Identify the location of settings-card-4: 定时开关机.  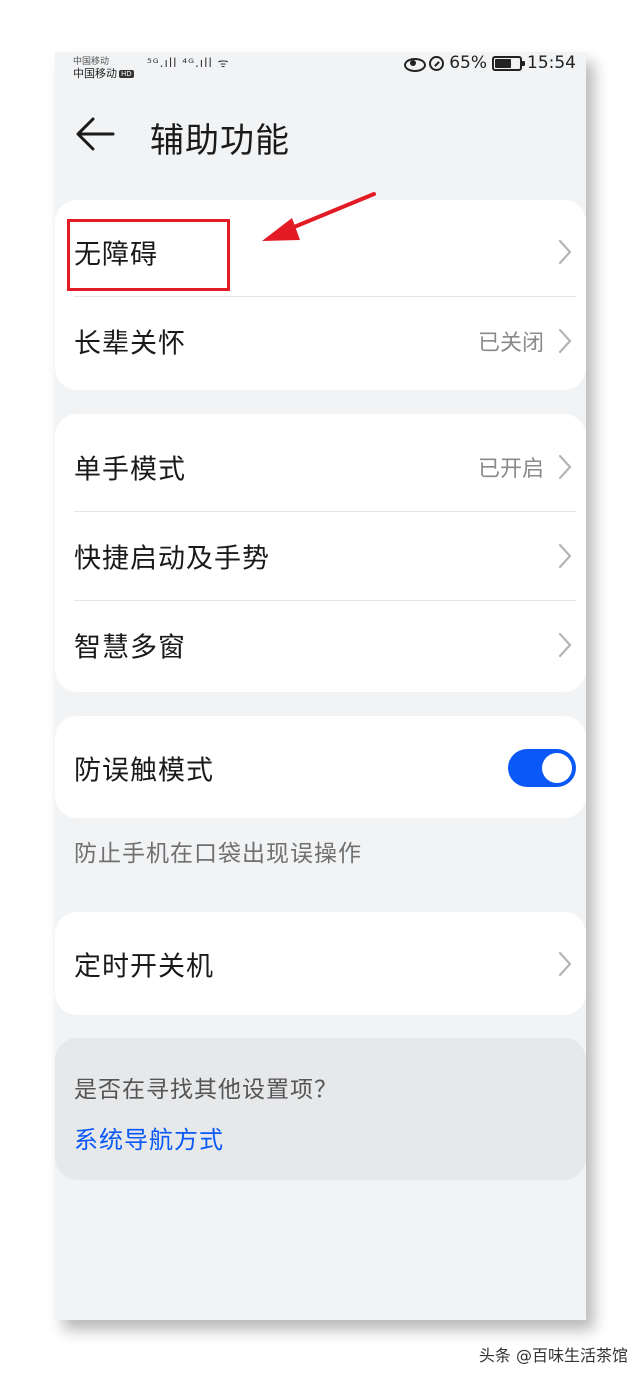
(320, 963).